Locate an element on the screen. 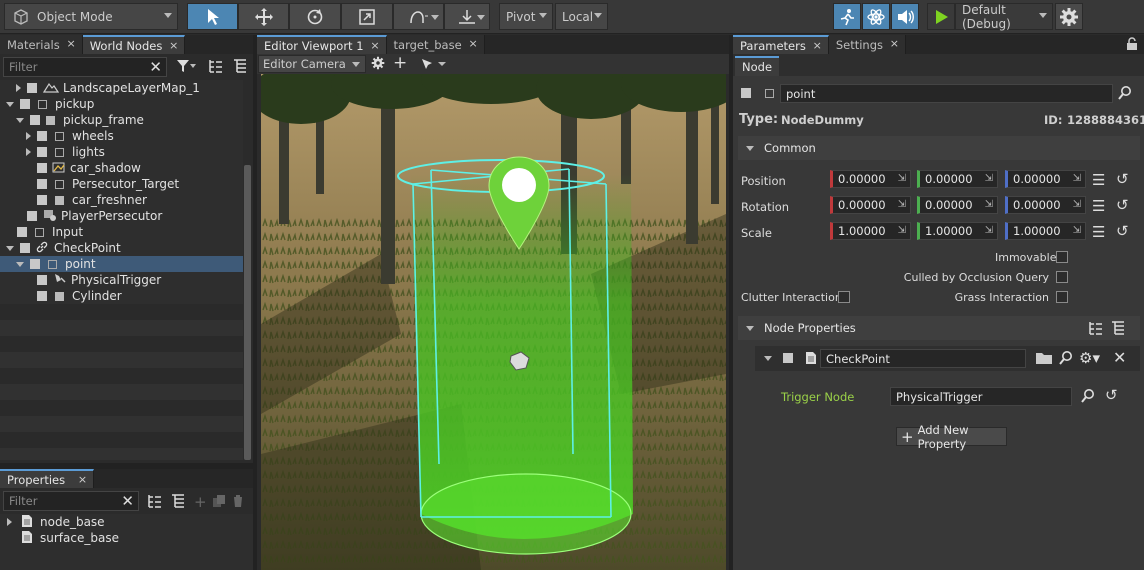 This screenshot has height=570, width=1144. close-icon: ✕ is located at coordinates (1119, 357).